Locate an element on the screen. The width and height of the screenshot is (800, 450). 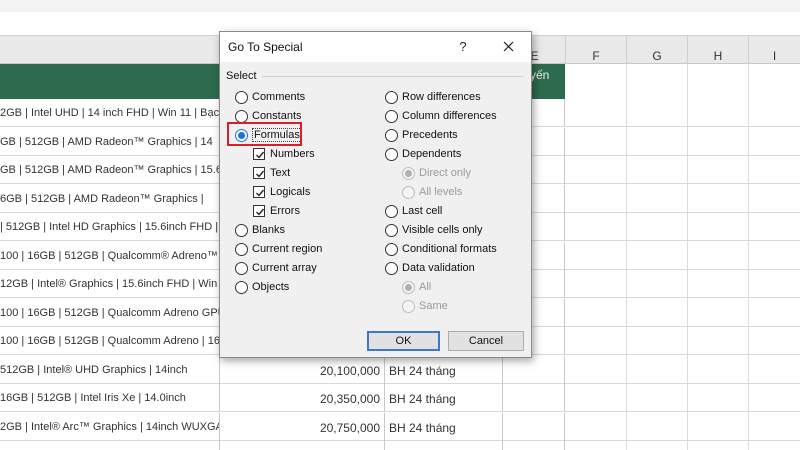
product-description-cell: 512GB | Intel® Arc™ Graphics | 14inch is located at coordinates (110, 445).